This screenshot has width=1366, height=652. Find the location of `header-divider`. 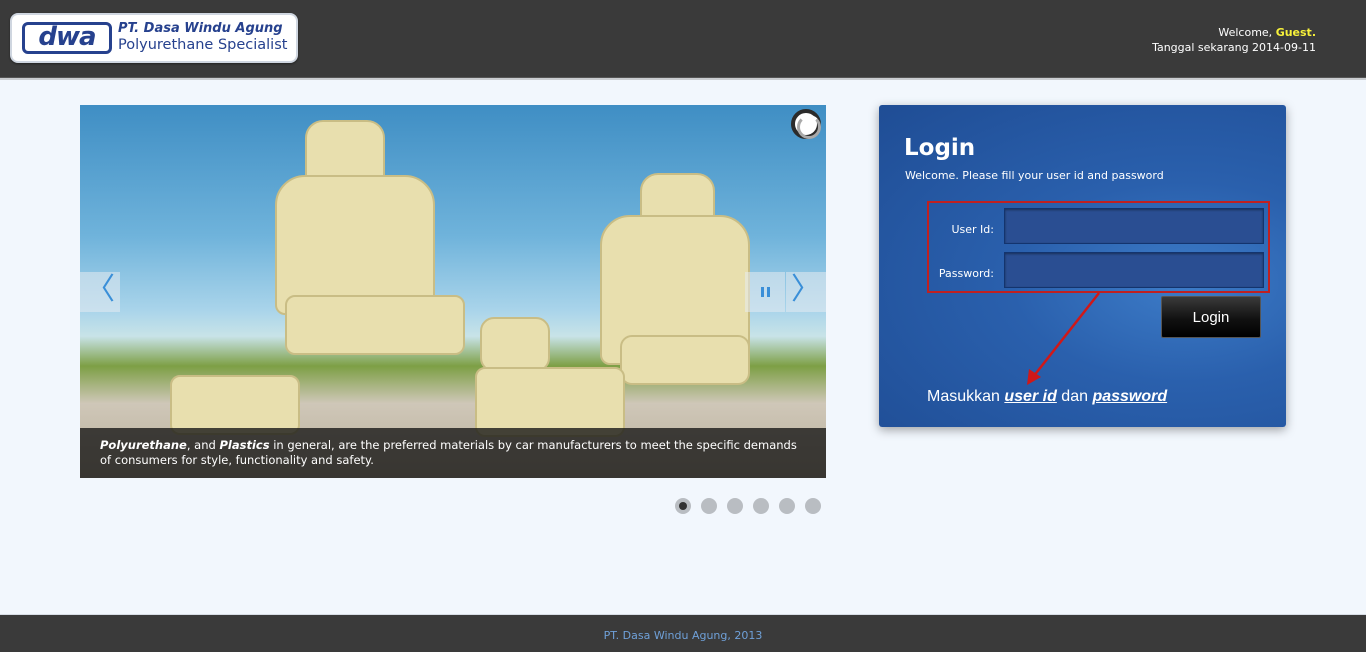

header-divider is located at coordinates (683, 79).